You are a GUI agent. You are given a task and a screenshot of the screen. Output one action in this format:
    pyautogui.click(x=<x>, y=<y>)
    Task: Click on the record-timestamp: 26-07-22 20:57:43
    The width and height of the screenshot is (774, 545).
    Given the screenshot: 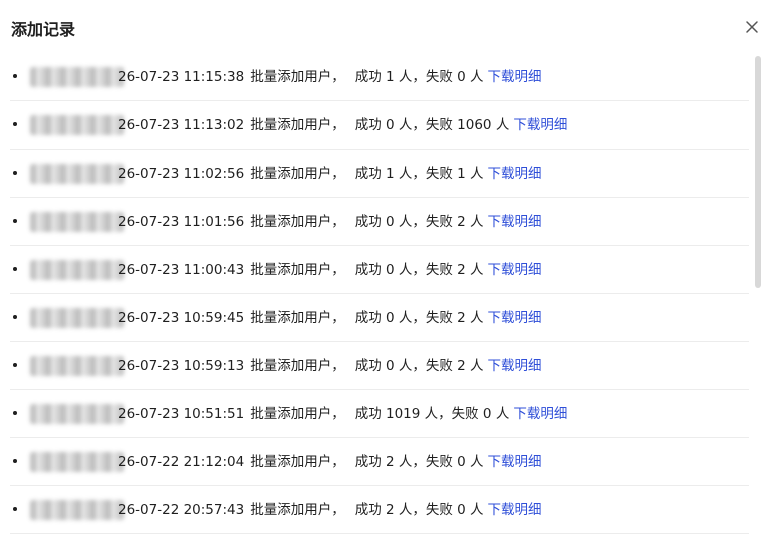 What is the action you would take?
    pyautogui.click(x=181, y=510)
    